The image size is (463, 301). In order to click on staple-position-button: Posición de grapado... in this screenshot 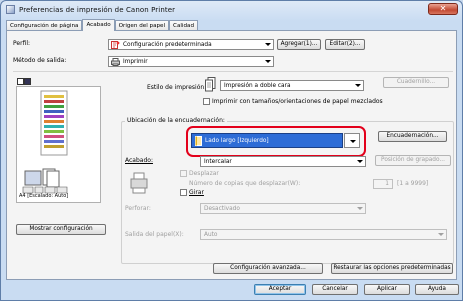, I will do `click(413, 160)`.